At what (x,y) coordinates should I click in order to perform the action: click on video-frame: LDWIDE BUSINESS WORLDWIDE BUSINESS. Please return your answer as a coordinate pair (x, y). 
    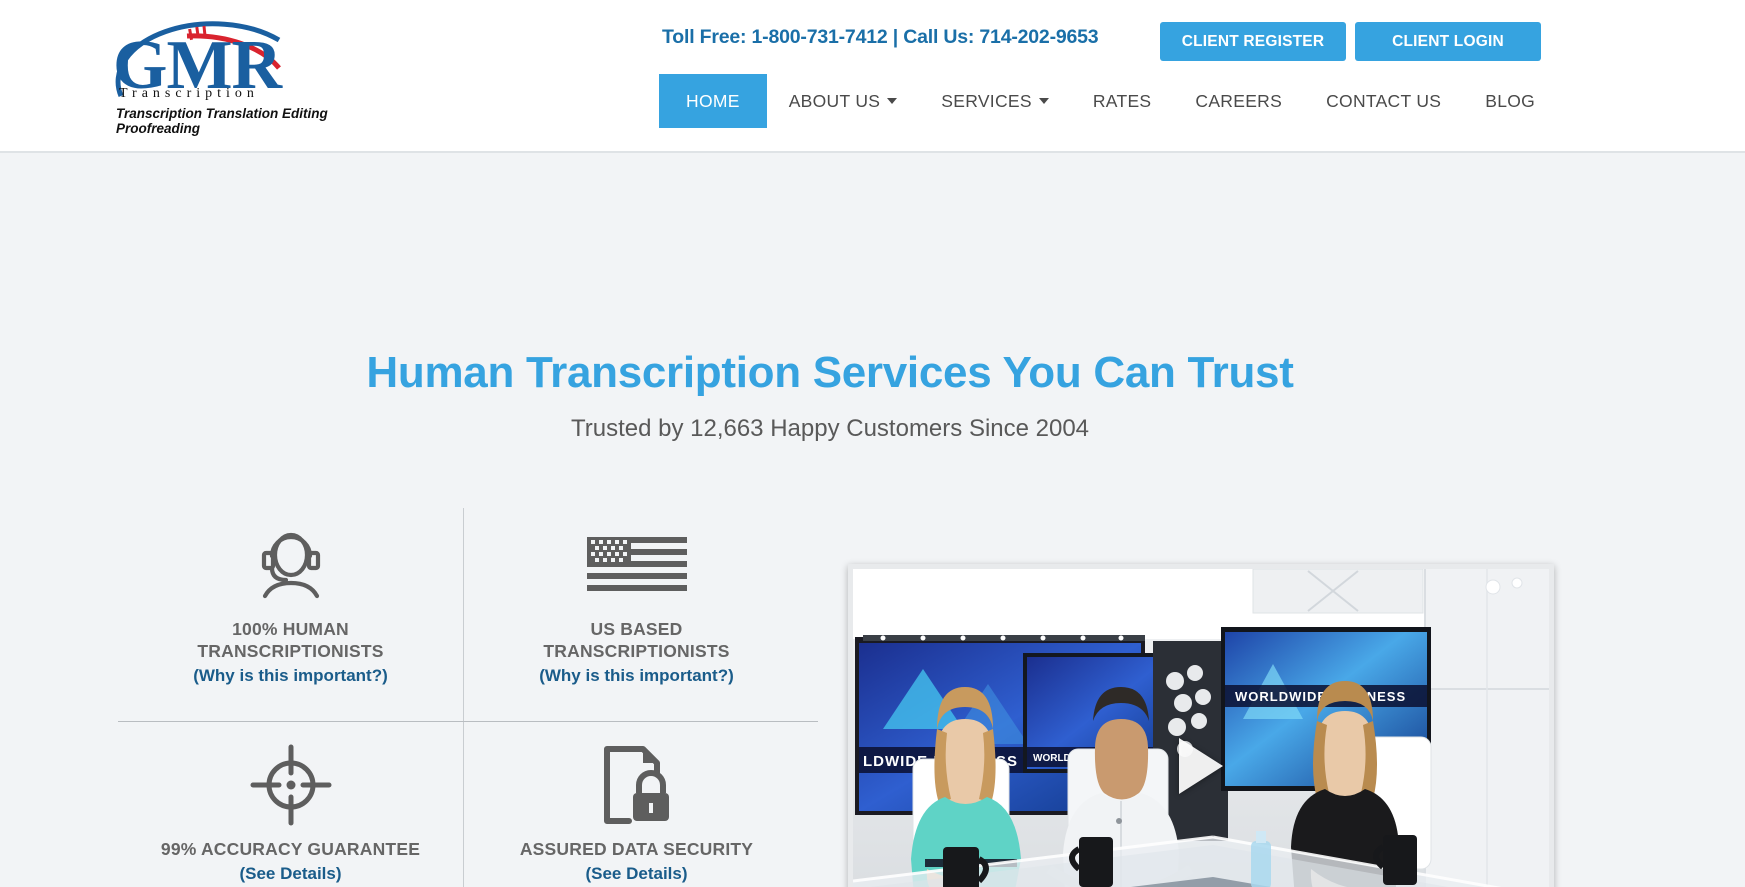
    Looking at the image, I should click on (1201, 725).